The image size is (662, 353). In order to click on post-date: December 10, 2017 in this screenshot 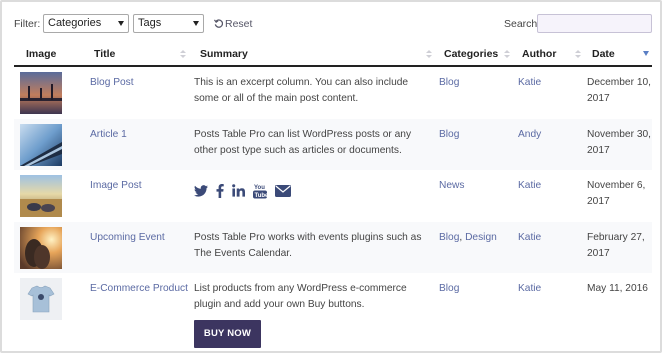, I will do `click(619, 90)`.